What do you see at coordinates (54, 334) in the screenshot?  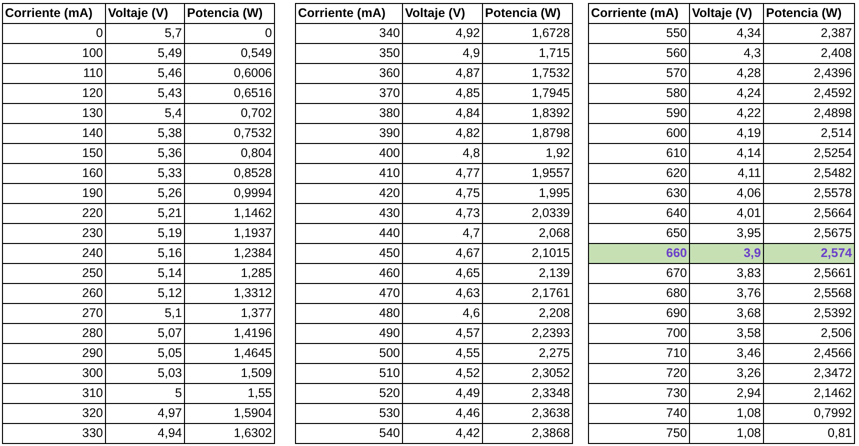 I see `table-cell: 280` at bounding box center [54, 334].